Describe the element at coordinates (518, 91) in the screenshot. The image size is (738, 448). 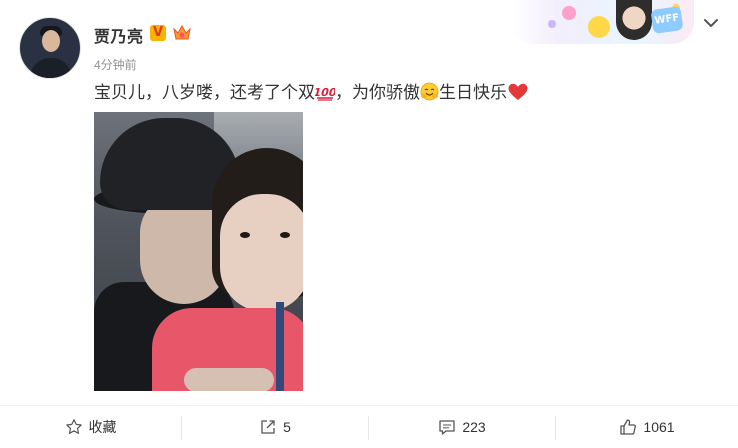
I see `heart-icon` at that location.